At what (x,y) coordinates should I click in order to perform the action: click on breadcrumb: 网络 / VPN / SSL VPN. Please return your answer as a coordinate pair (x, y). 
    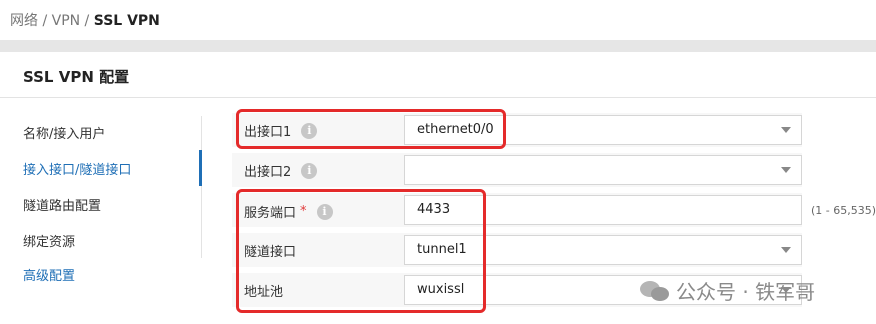
    Looking at the image, I should click on (85, 20).